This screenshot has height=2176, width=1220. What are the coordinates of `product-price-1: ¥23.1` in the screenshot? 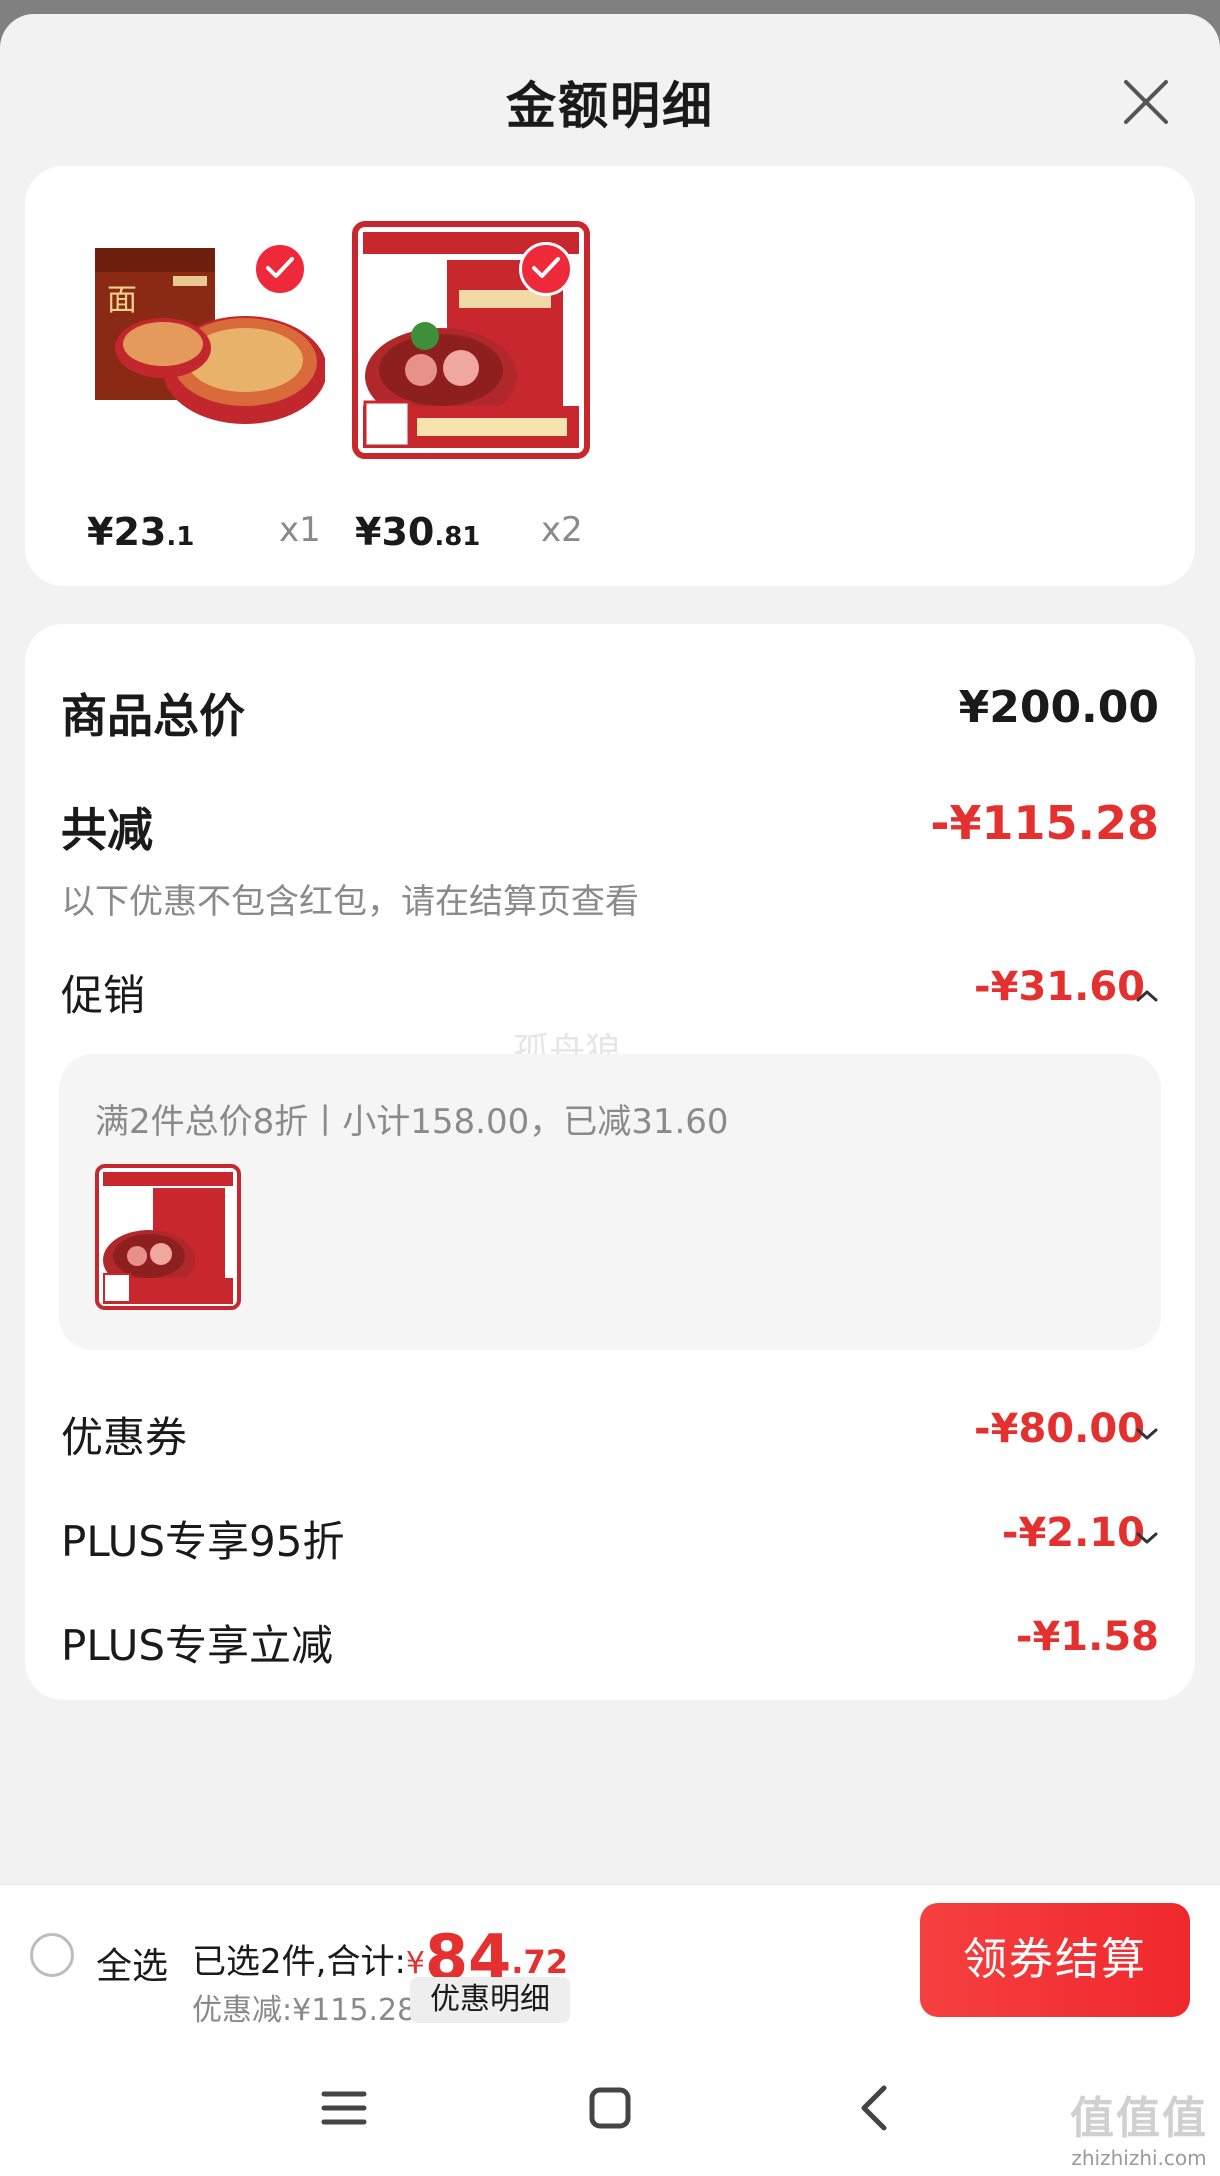 It's located at (140, 532).